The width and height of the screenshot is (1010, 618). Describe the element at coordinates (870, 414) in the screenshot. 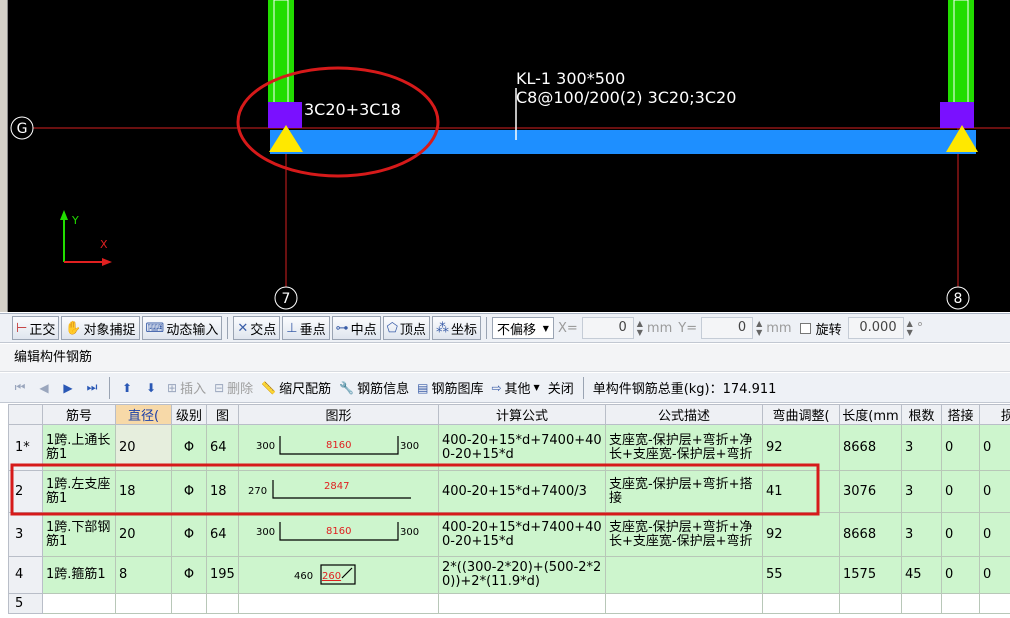

I see `header-length: 长度(mm` at that location.